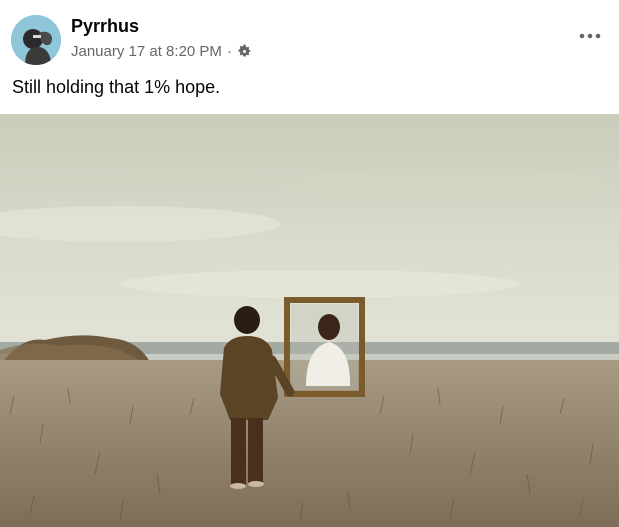 The height and width of the screenshot is (527, 619). What do you see at coordinates (105, 26) in the screenshot?
I see `author-name: Pyrrhus` at bounding box center [105, 26].